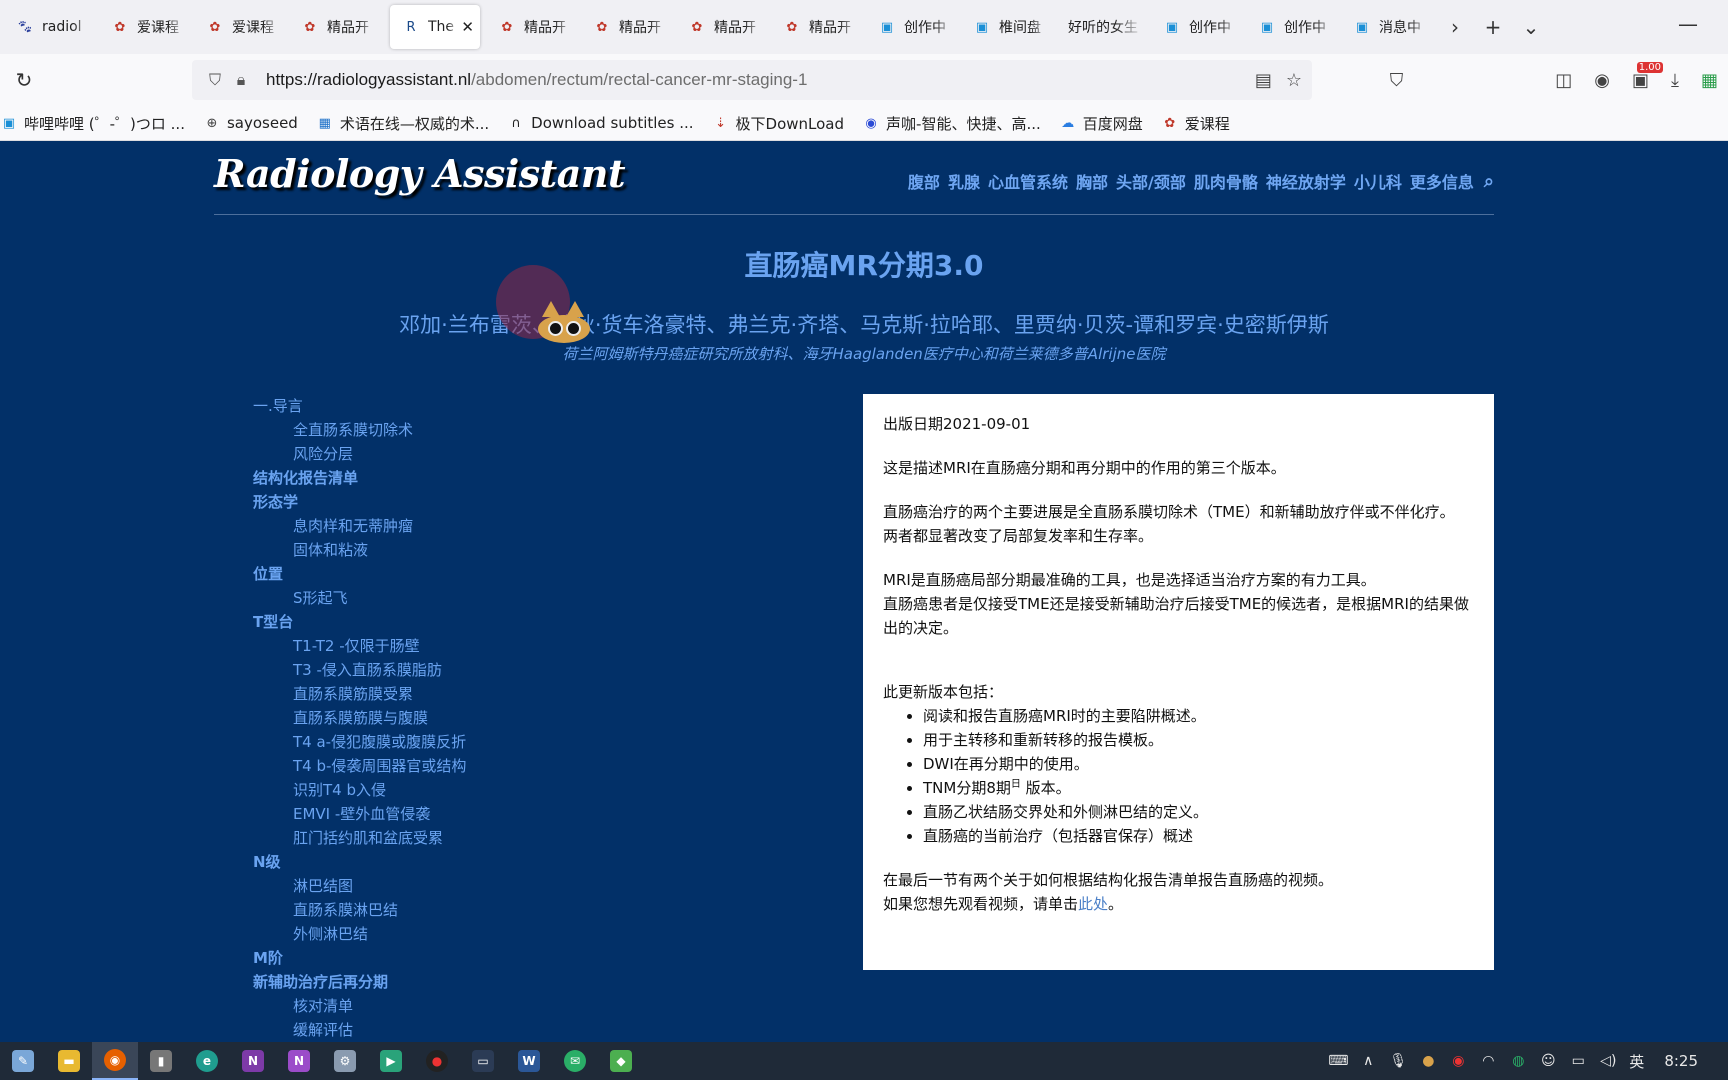 The width and height of the screenshot is (1728, 1080). I want to click on chevron-up-icon: ∧, so click(1368, 1061).